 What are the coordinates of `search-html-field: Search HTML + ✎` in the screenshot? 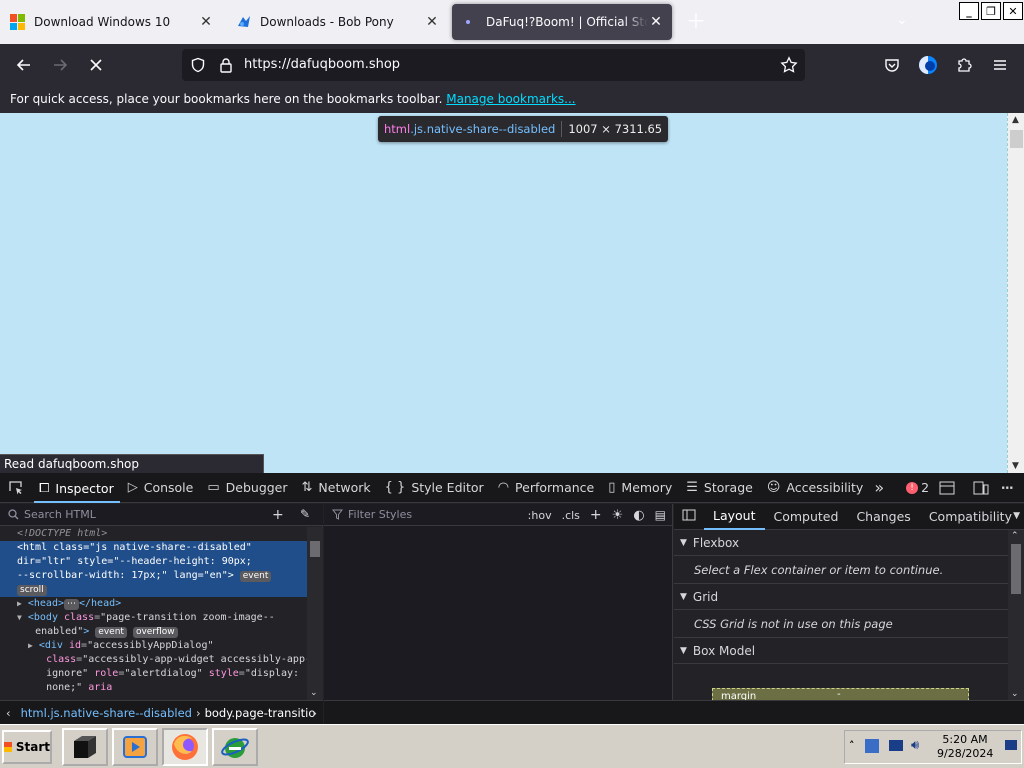 It's located at (161, 515).